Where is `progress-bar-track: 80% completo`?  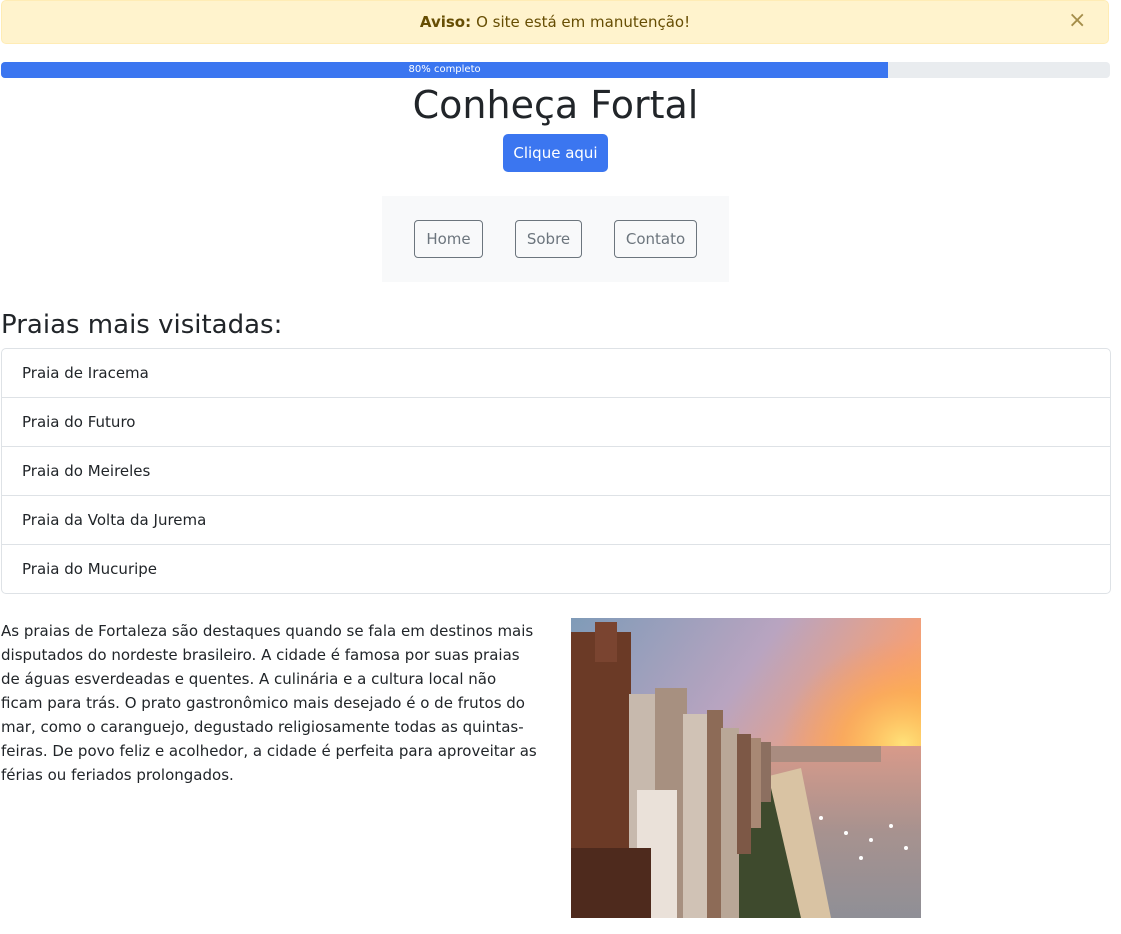 progress-bar-track: 80% completo is located at coordinates (555, 70).